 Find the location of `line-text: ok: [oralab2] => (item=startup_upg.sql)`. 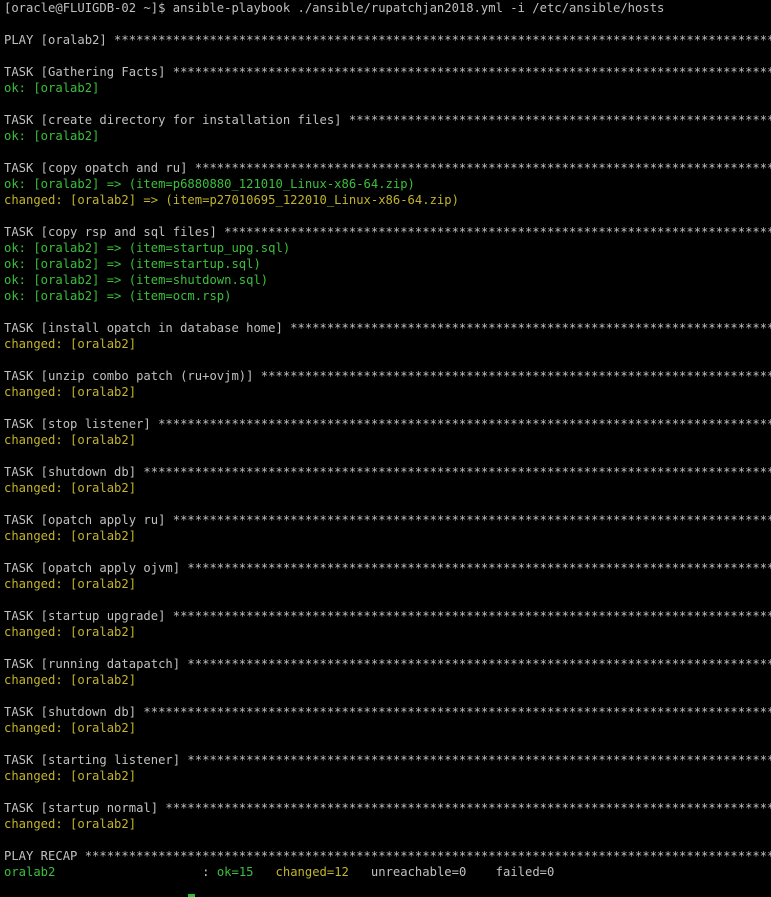

line-text: ok: [oralab2] => (item=startup_upg.sql) is located at coordinates (147, 248).